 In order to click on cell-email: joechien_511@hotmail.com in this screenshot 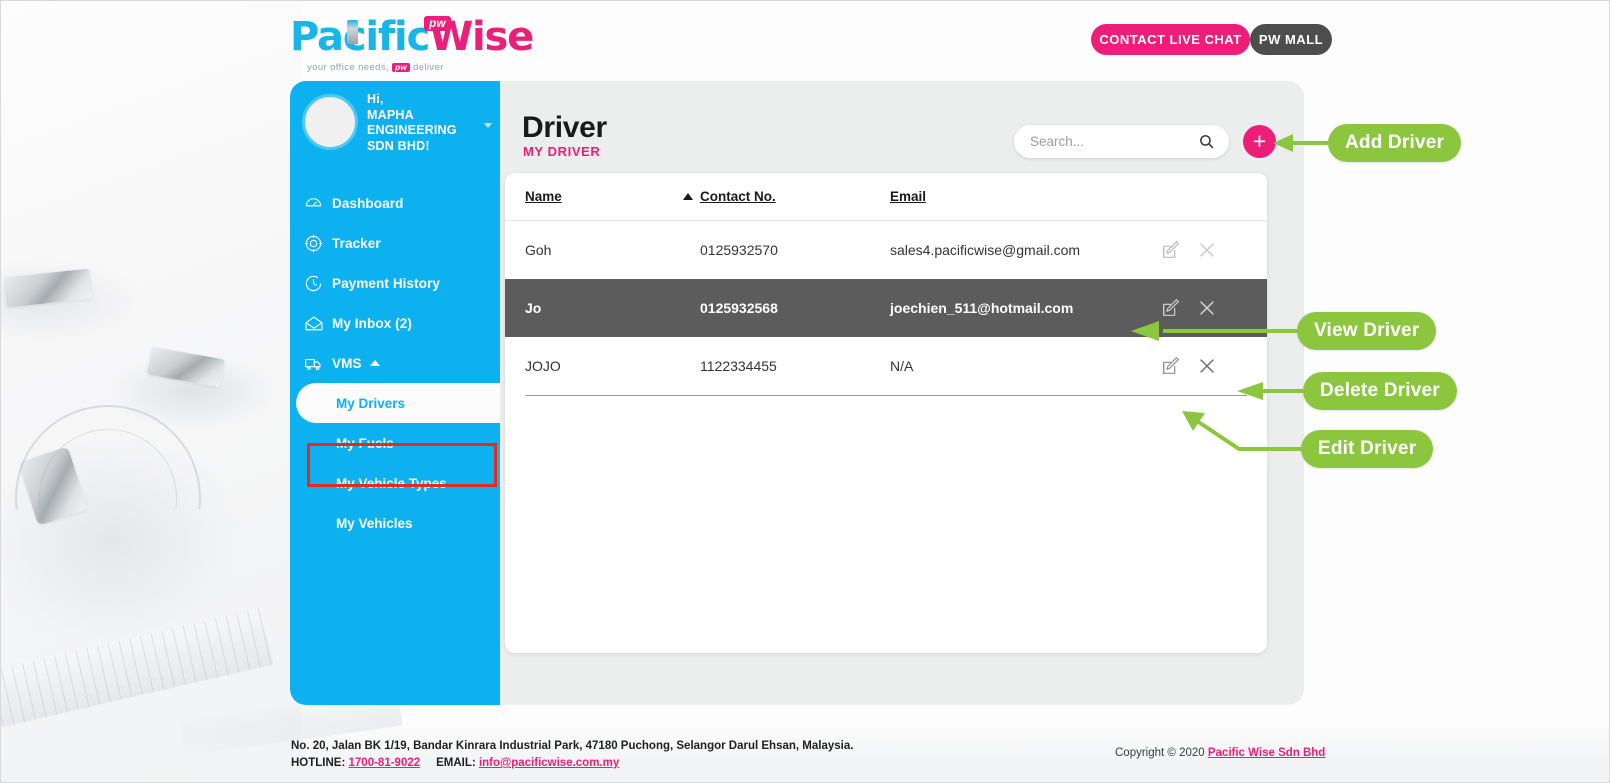, I will do `click(982, 308)`.